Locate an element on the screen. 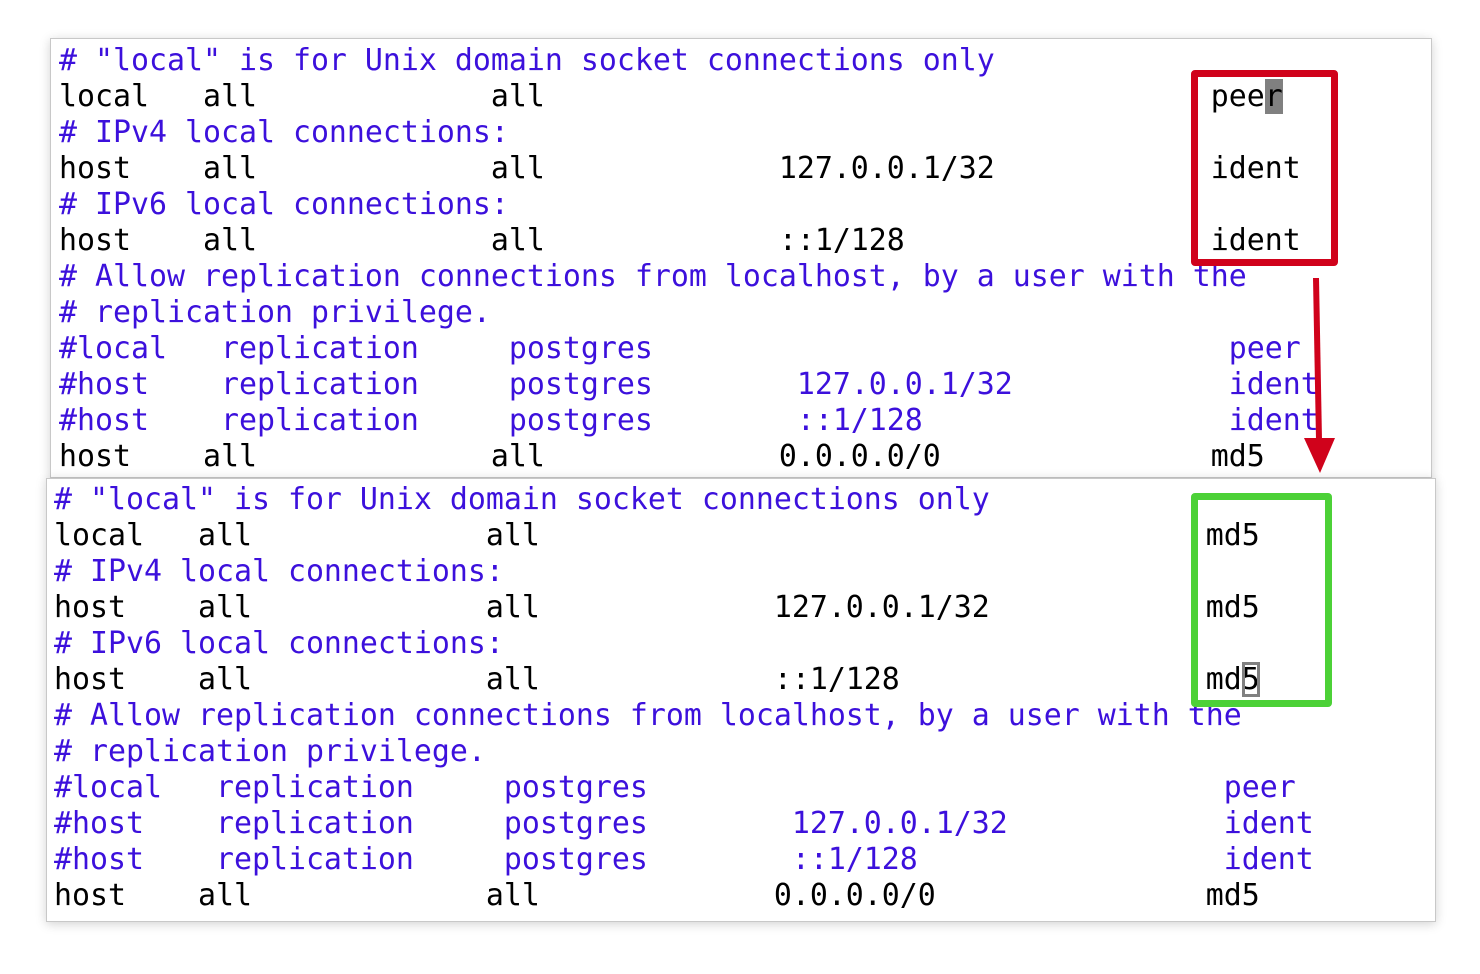 Image resolution: width=1480 pixels, height=974 pixels. line-text: local all all pee is located at coordinates (662, 96).